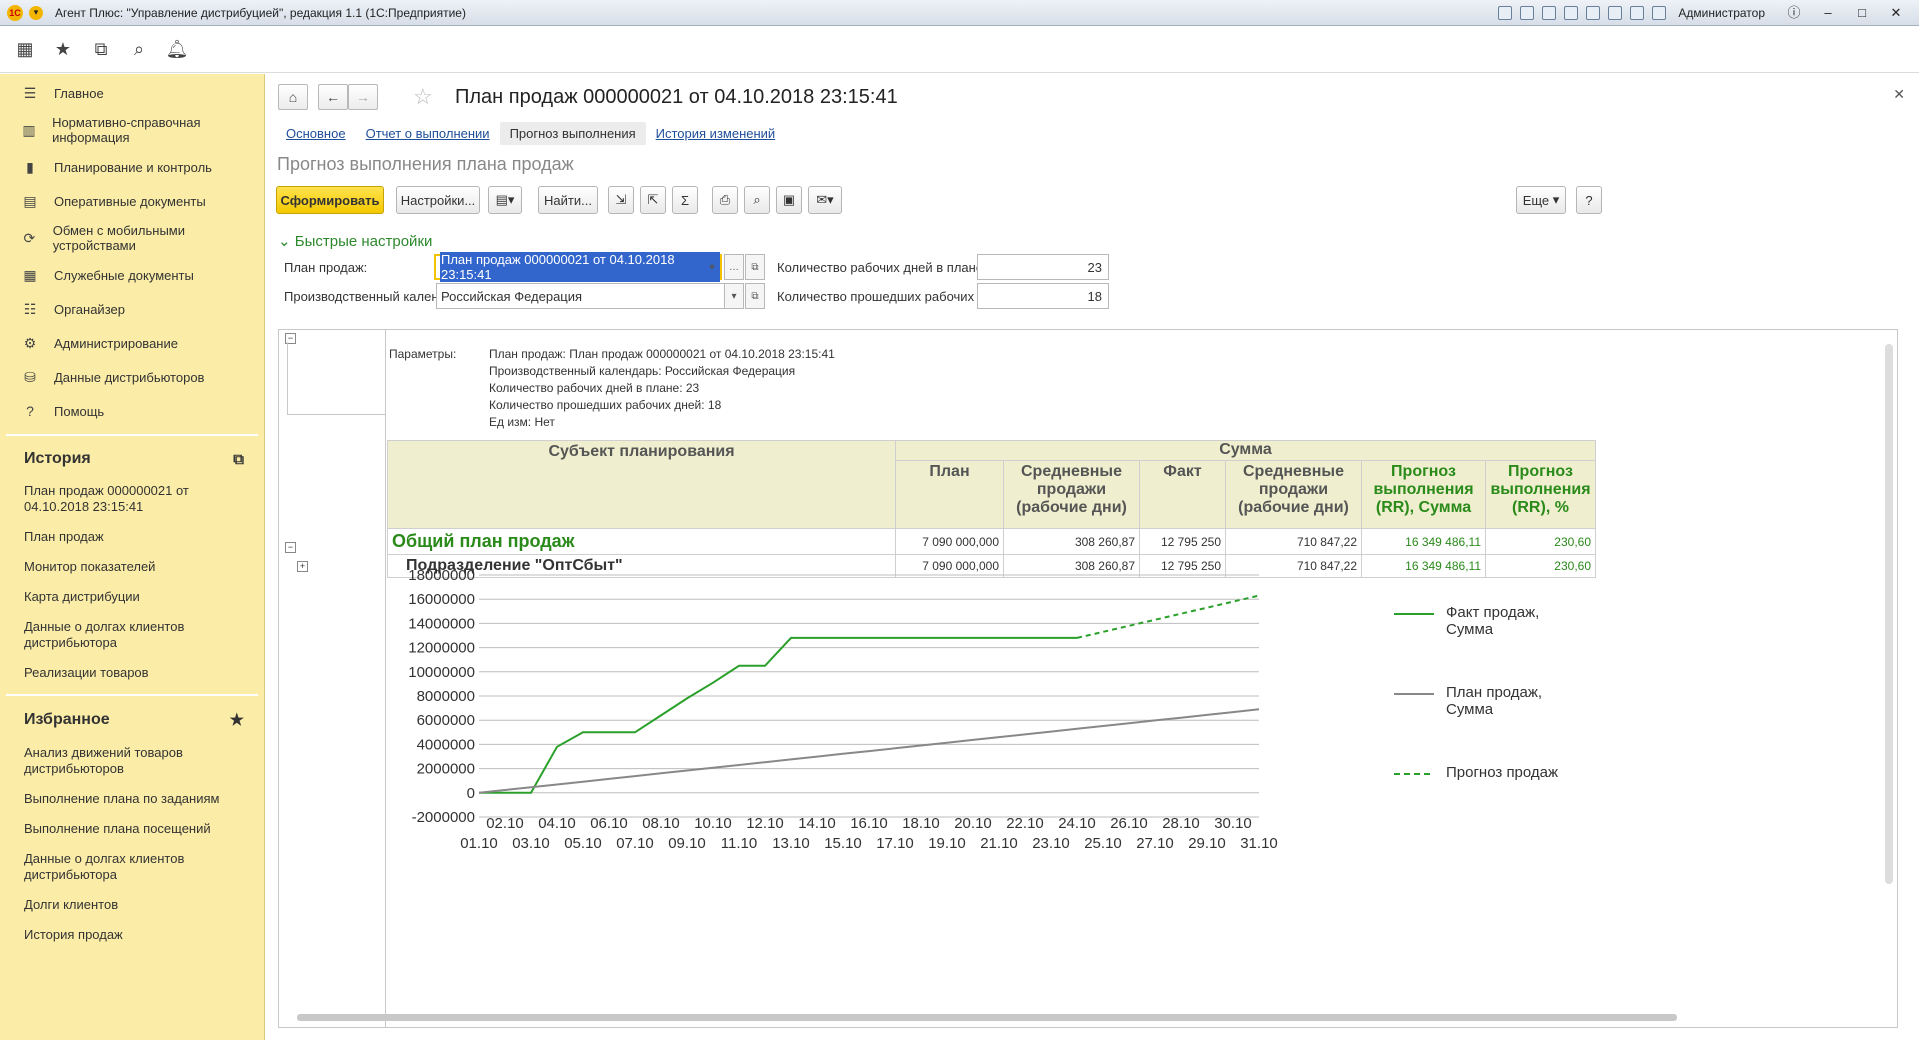  What do you see at coordinates (443, 817) in the screenshot?
I see `y-tick-label: -2000000` at bounding box center [443, 817].